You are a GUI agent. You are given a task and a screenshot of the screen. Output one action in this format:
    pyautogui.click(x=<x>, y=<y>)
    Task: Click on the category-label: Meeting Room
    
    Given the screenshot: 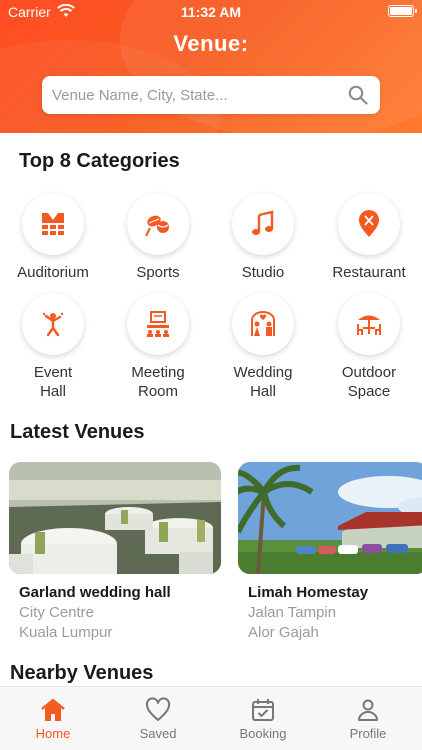 What is the action you would take?
    pyautogui.click(x=158, y=382)
    